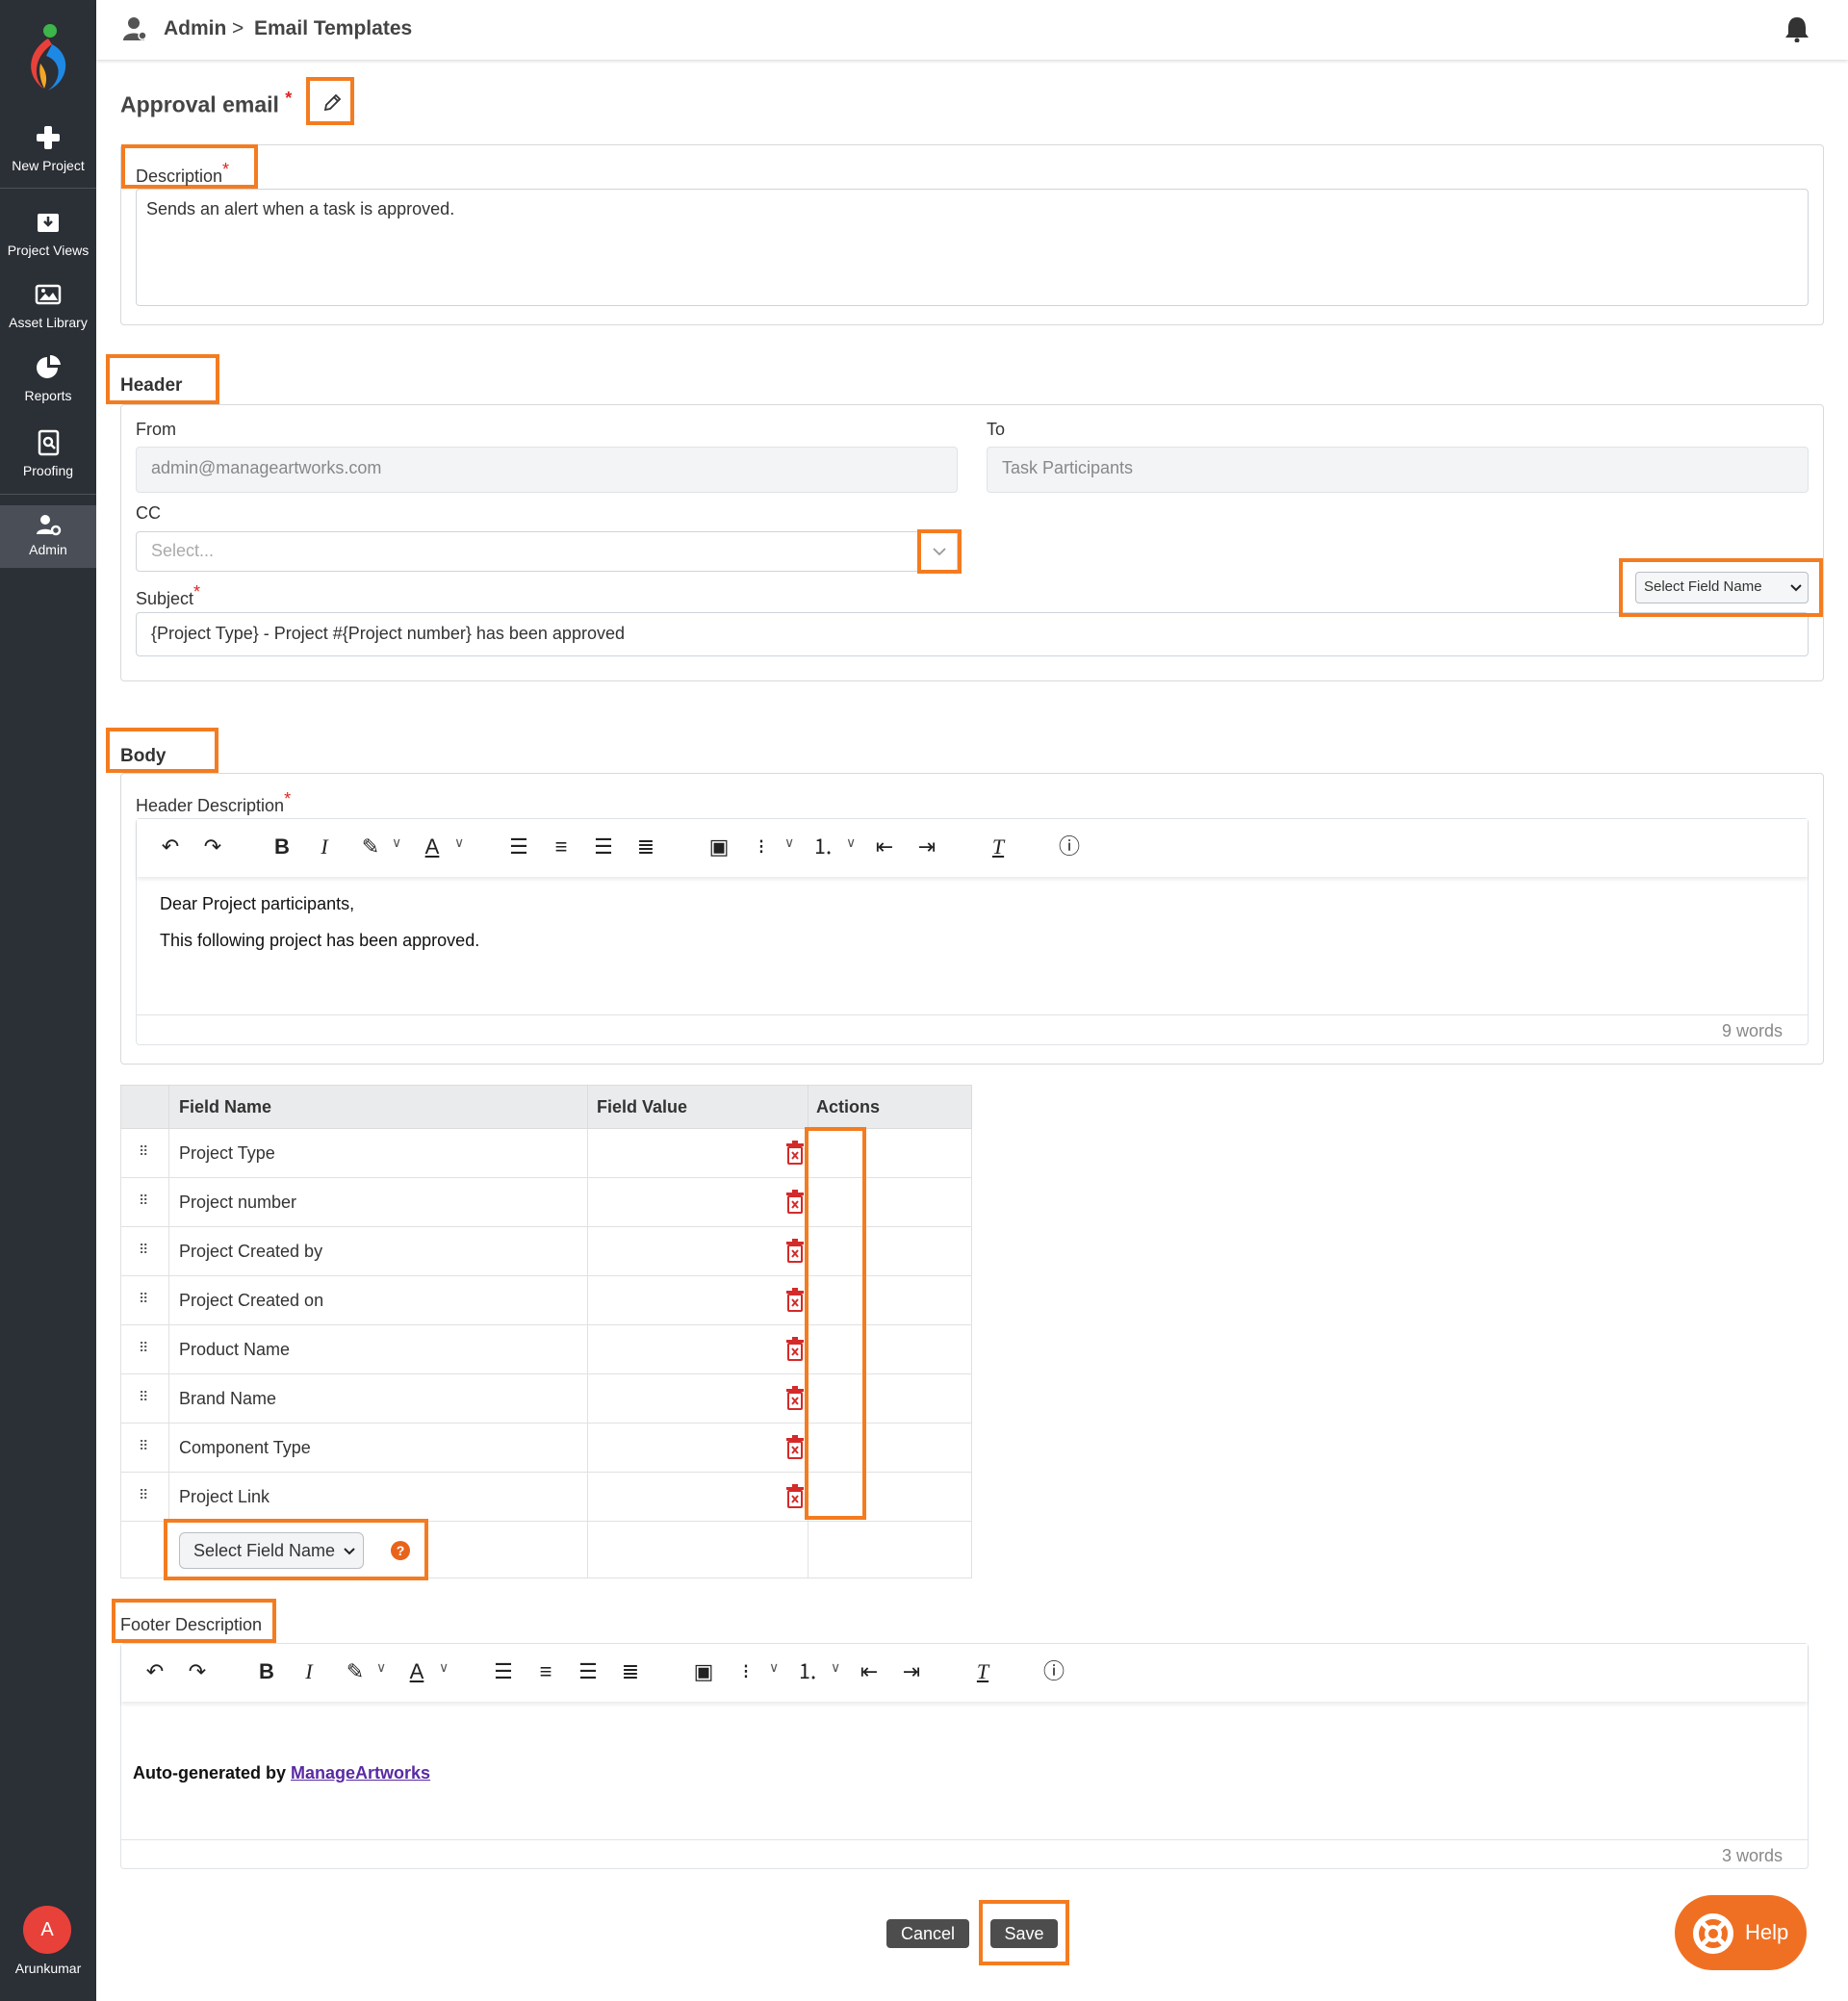 This screenshot has width=1848, height=2001. I want to click on sidebar-item-admin: Admin, so click(48, 536).